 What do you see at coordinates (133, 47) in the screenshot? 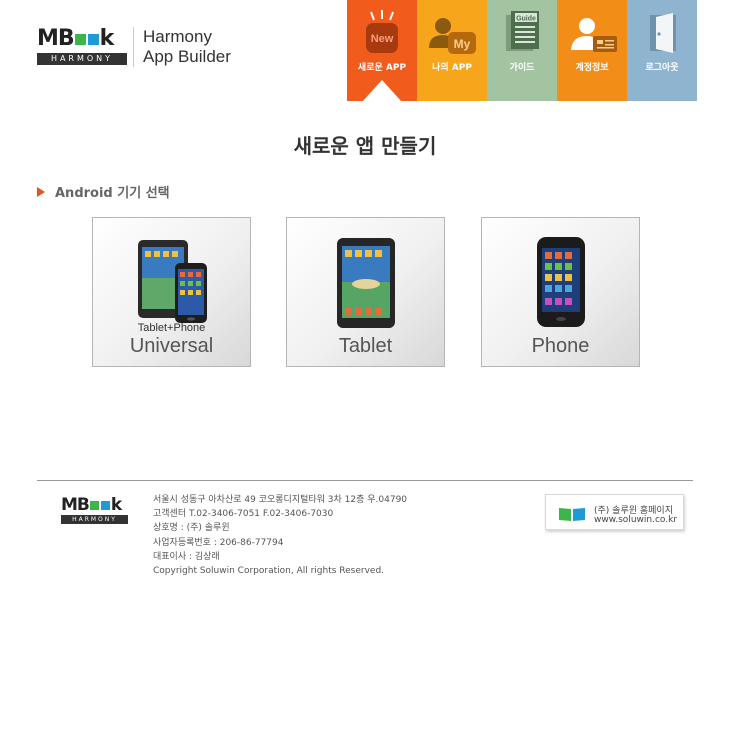
I see `logo-divider` at bounding box center [133, 47].